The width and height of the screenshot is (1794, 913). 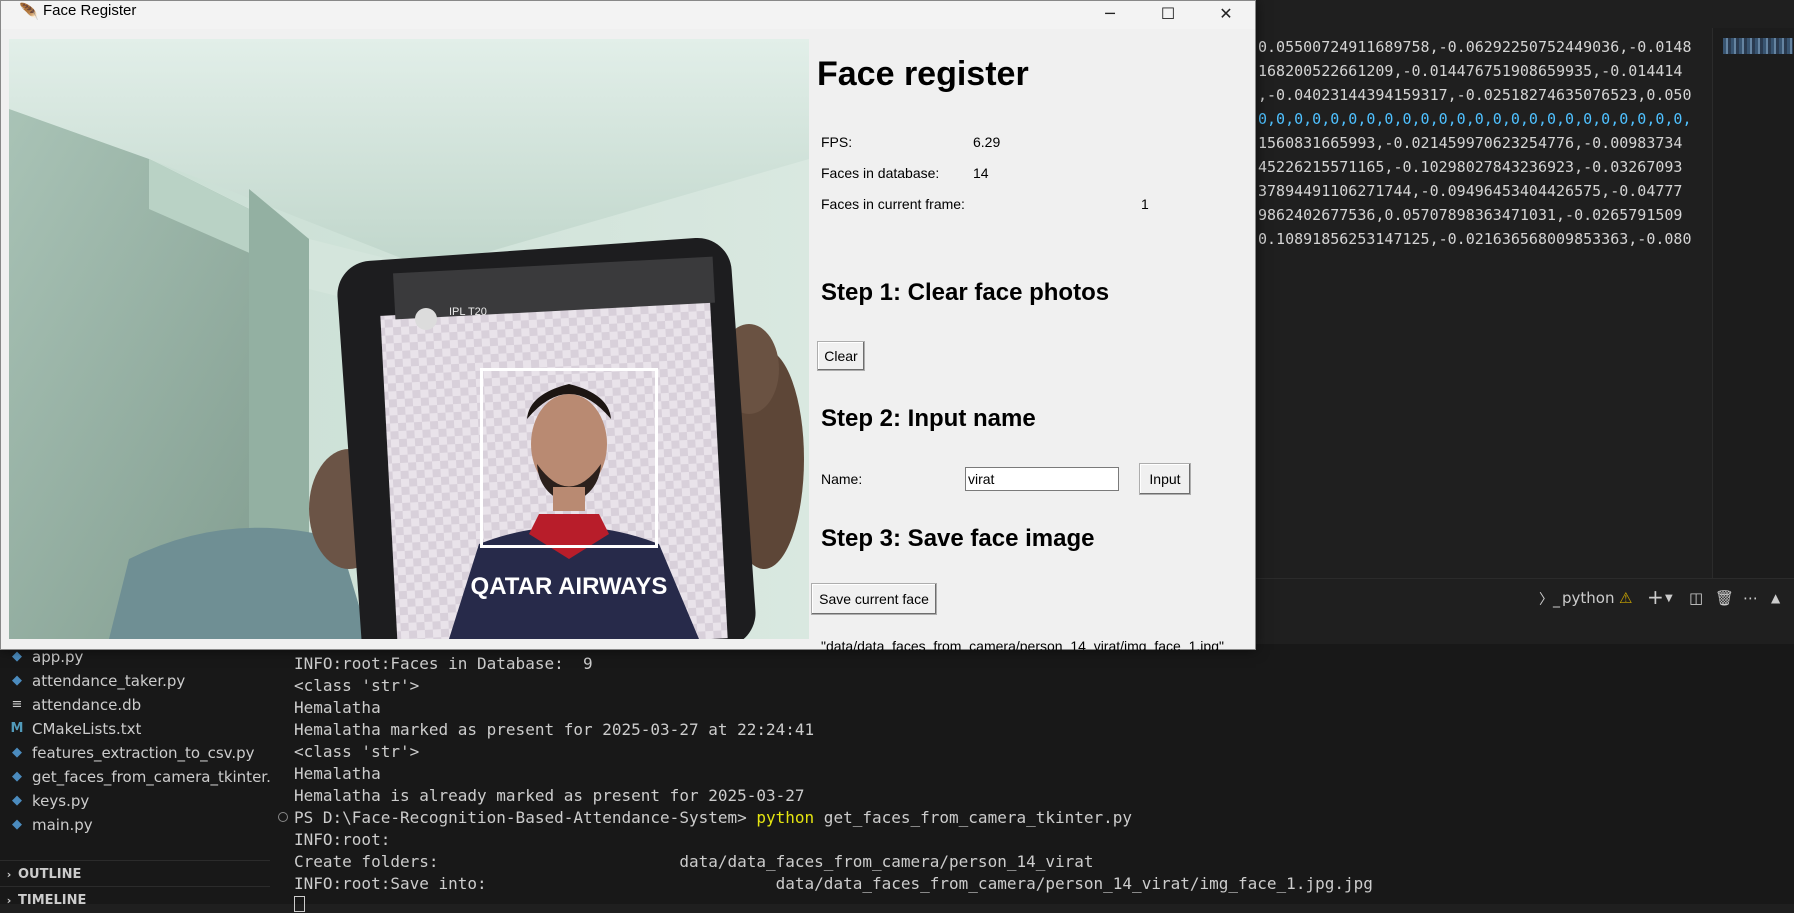 What do you see at coordinates (628, 15) in the screenshot?
I see `title-bar: 🪶 Face Register ─ ☐ ✕` at bounding box center [628, 15].